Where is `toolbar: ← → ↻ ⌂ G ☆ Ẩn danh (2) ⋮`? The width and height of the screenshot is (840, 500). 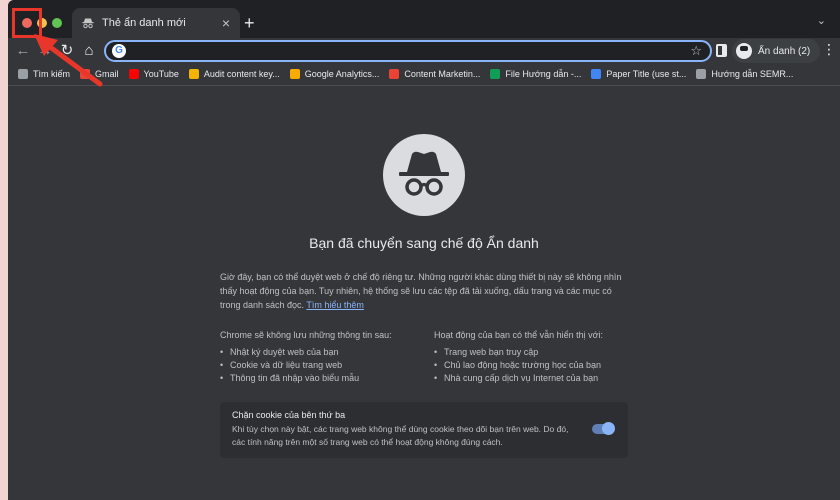 toolbar: ← → ↻ ⌂ G ☆ Ẩn danh (2) ⋮ is located at coordinates (424, 51).